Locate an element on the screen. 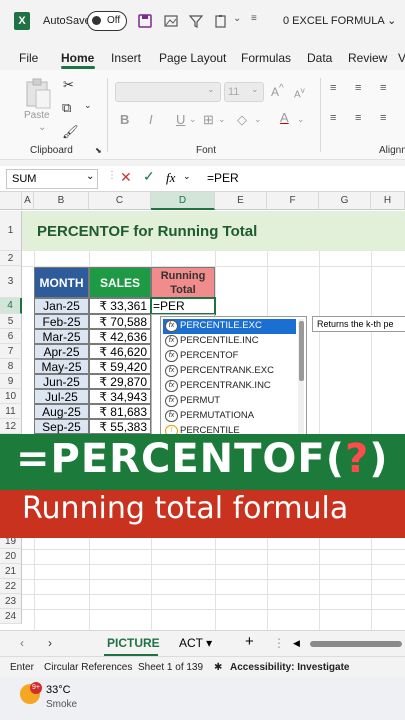 The width and height of the screenshot is (405, 720). tab-view: V is located at coordinates (401, 58).